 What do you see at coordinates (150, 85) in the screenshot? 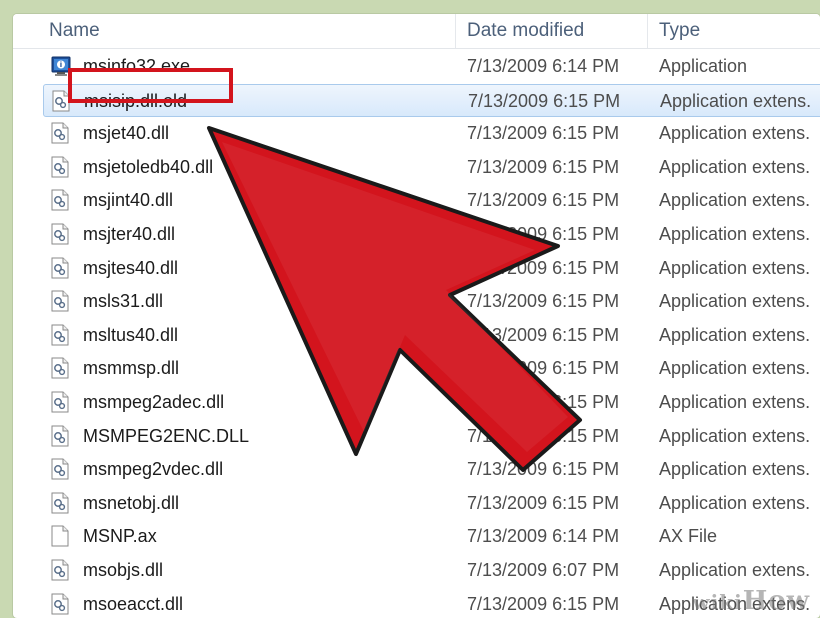
I see `highlight-box` at bounding box center [150, 85].